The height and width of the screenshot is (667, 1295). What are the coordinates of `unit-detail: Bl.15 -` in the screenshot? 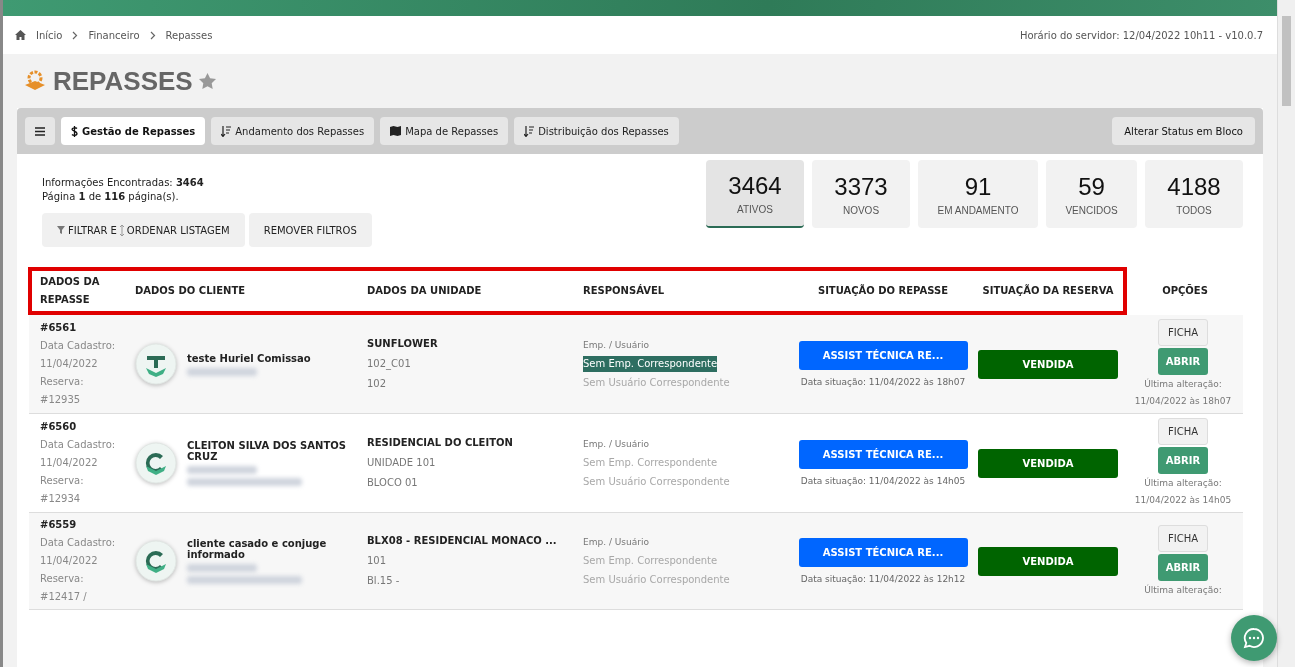 It's located at (384, 581).